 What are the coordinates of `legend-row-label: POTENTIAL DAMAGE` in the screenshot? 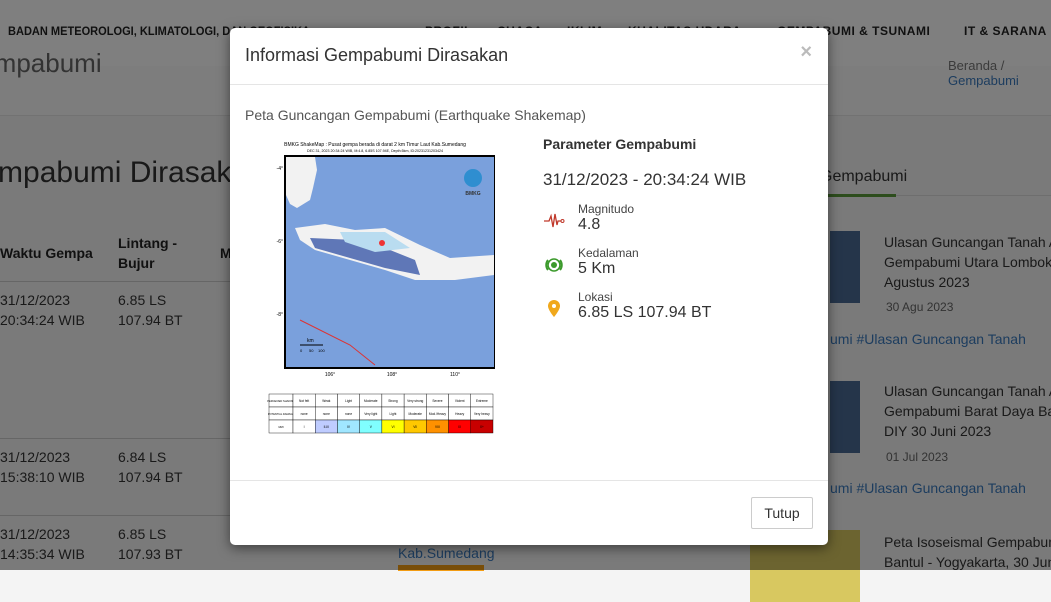 It's located at (281, 414).